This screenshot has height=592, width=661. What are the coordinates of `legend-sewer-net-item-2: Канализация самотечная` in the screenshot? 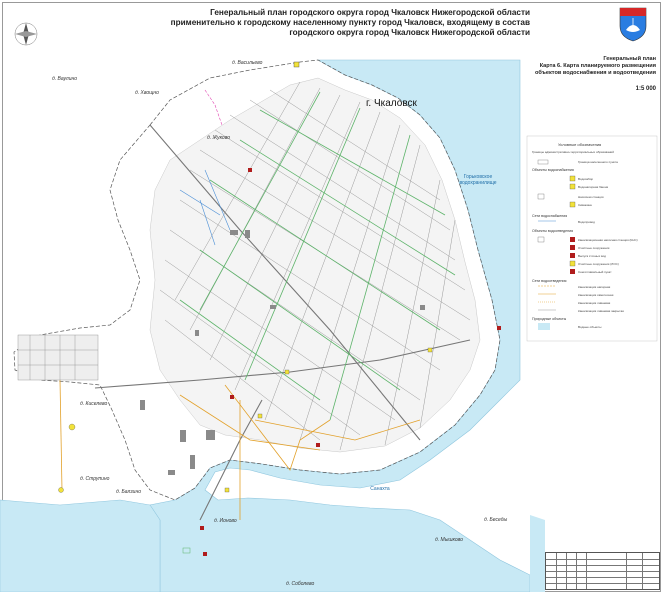 It's located at (596, 295).